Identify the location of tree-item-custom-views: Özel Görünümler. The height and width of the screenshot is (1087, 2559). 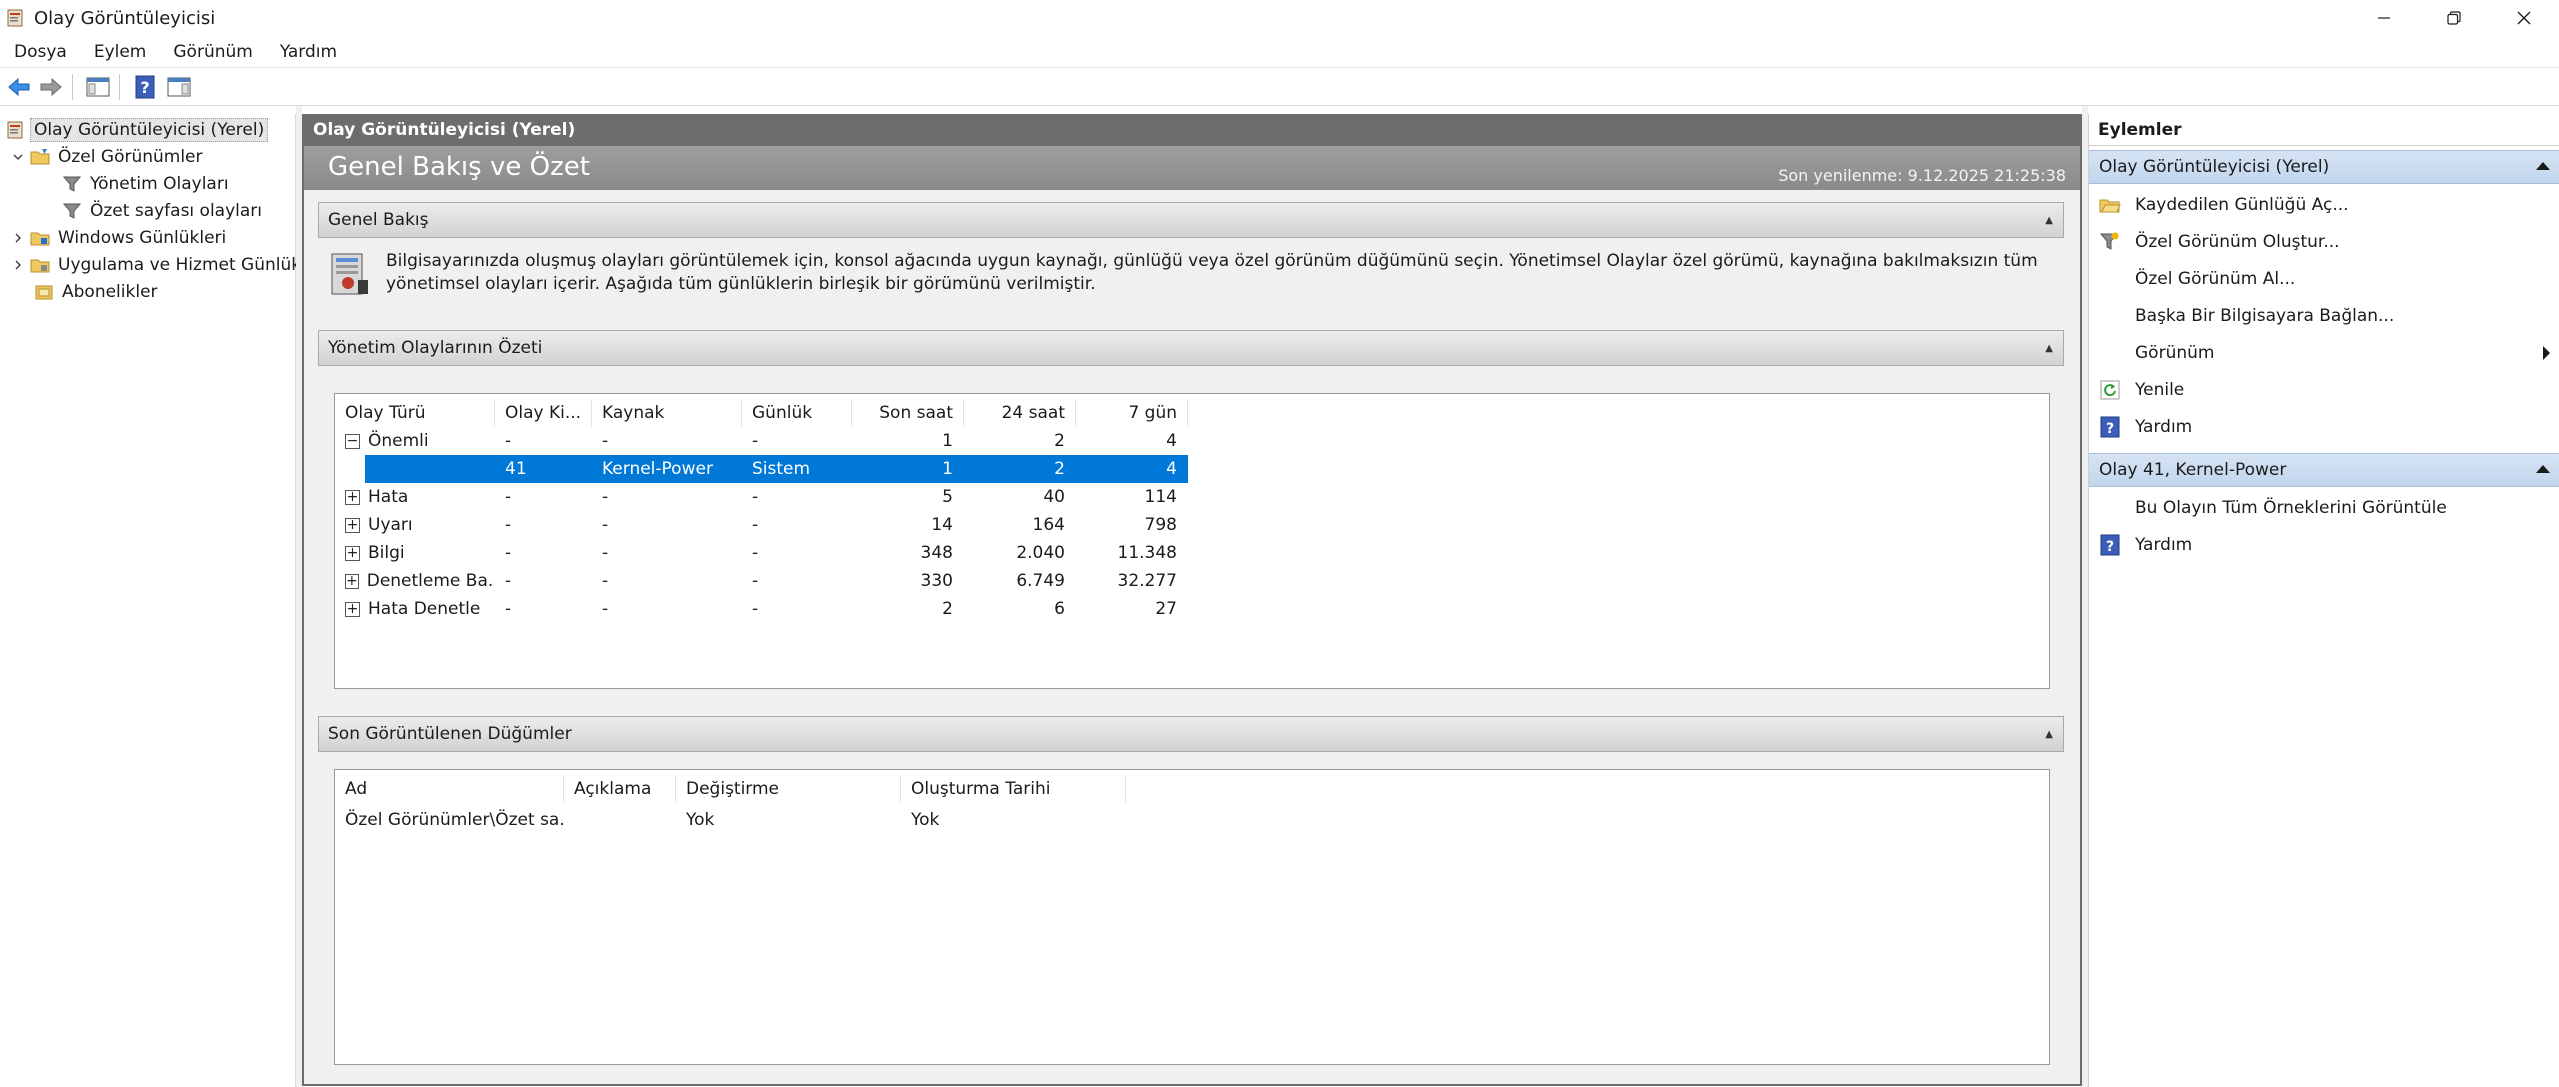
(108, 156).